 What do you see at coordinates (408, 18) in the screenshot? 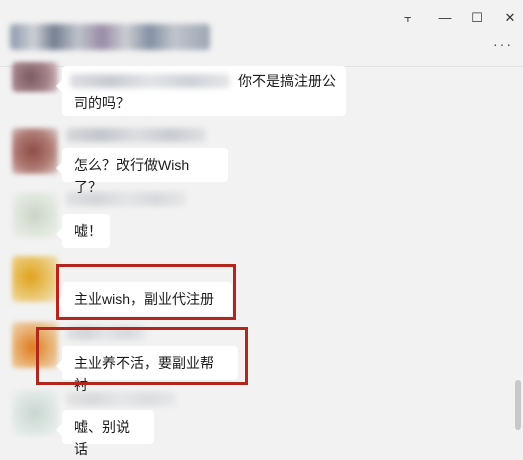
I see `pin-icon: ⫟` at bounding box center [408, 18].